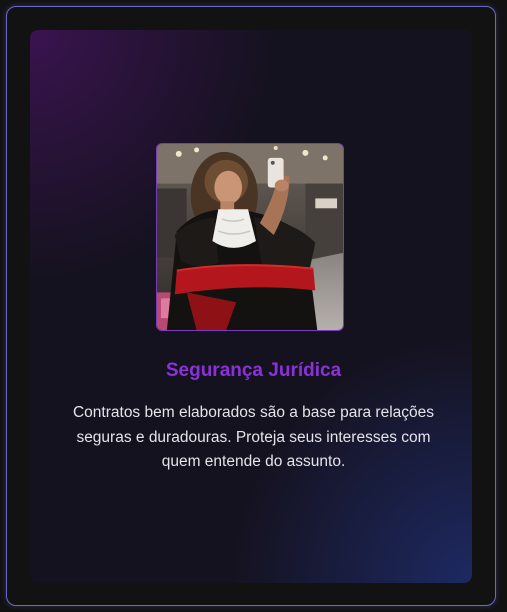  I want to click on photo-illustration, so click(250, 237).